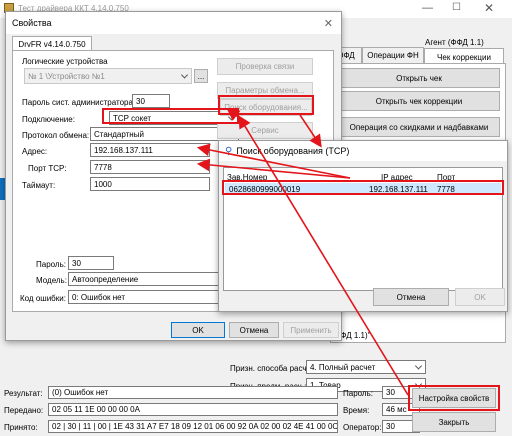 This screenshot has width=512, height=436. Describe the element at coordinates (273, 161) in the screenshot. I see `arrow-to-address` at that location.